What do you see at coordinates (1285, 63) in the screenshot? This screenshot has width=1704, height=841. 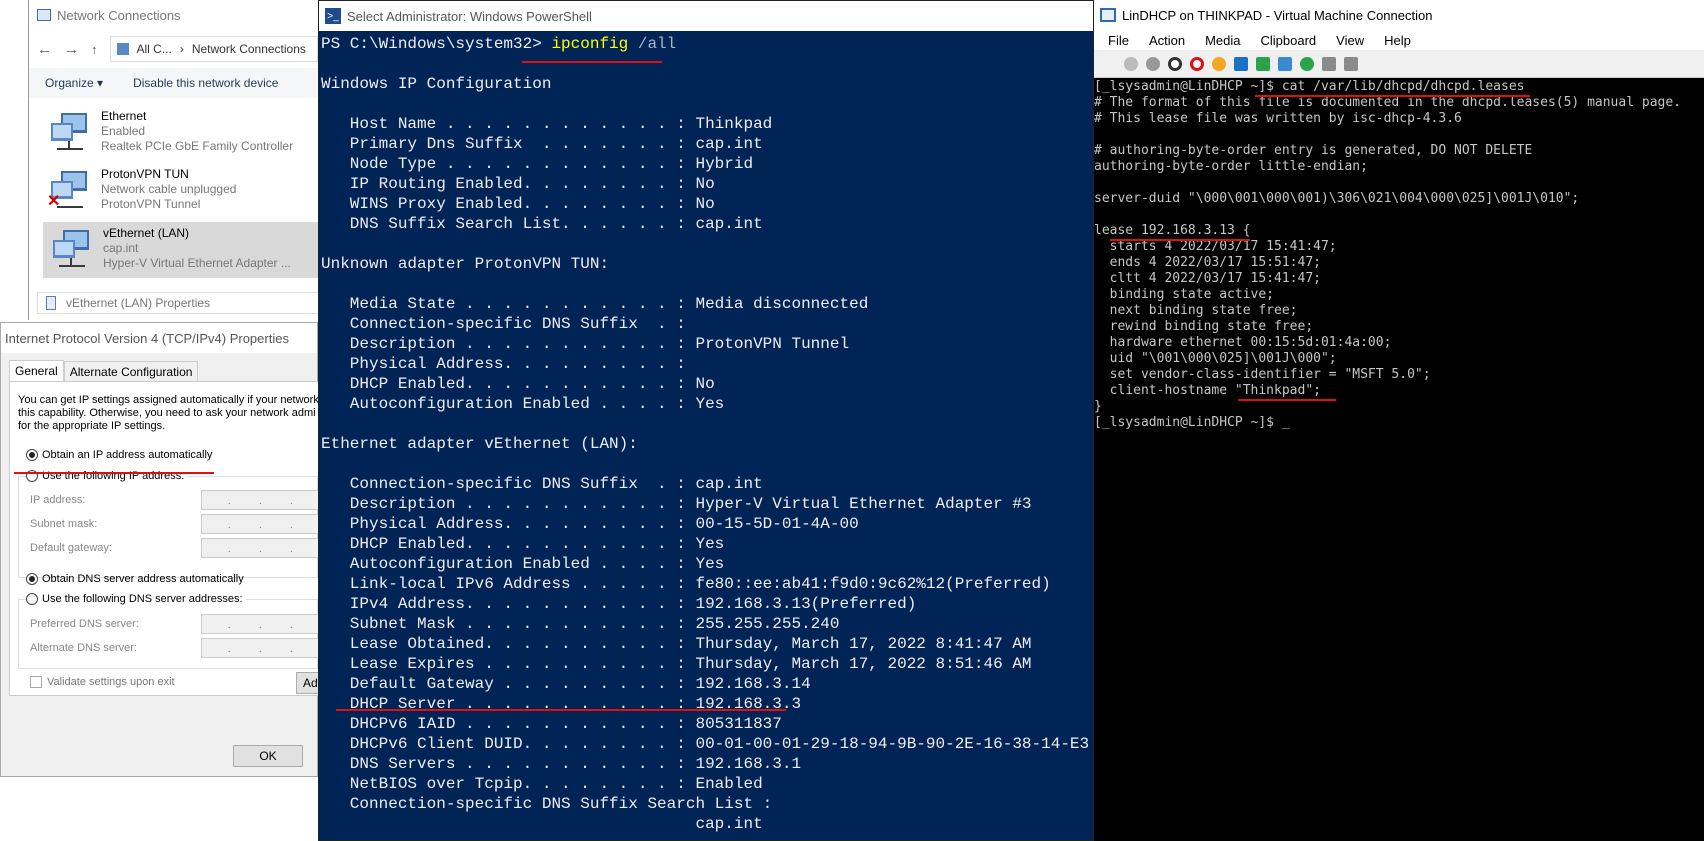 I see `checkpoint-icon` at bounding box center [1285, 63].